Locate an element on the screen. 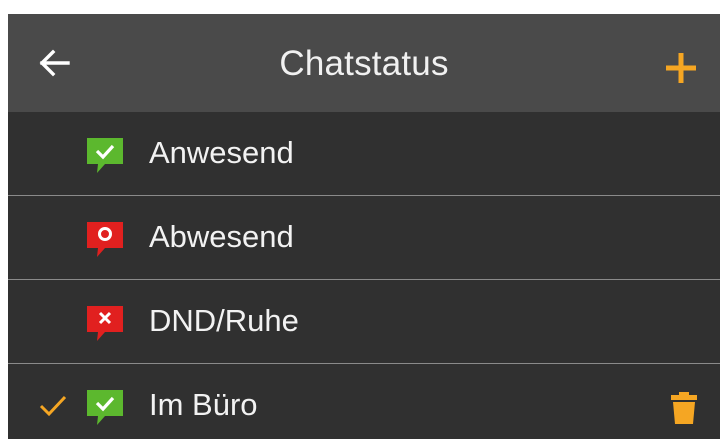 Image resolution: width=720 pixels, height=439 pixels. dnd-chat-icon is located at coordinates (105, 323).